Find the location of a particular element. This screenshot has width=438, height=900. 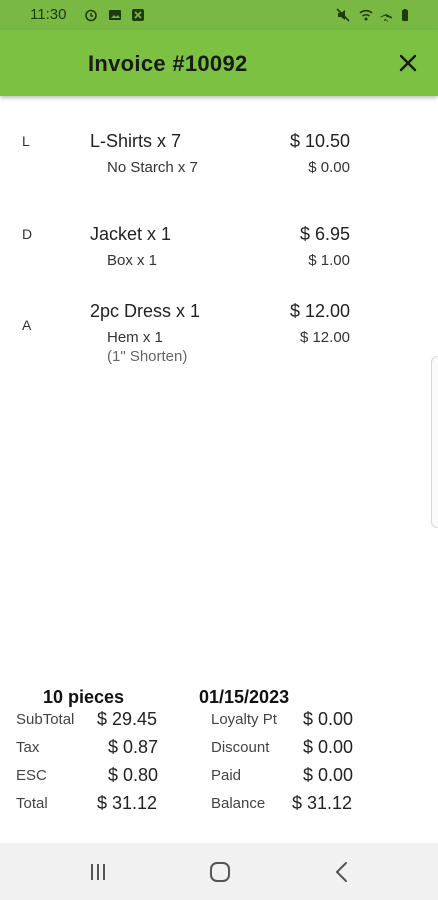

back-icon is located at coordinates (342, 872).